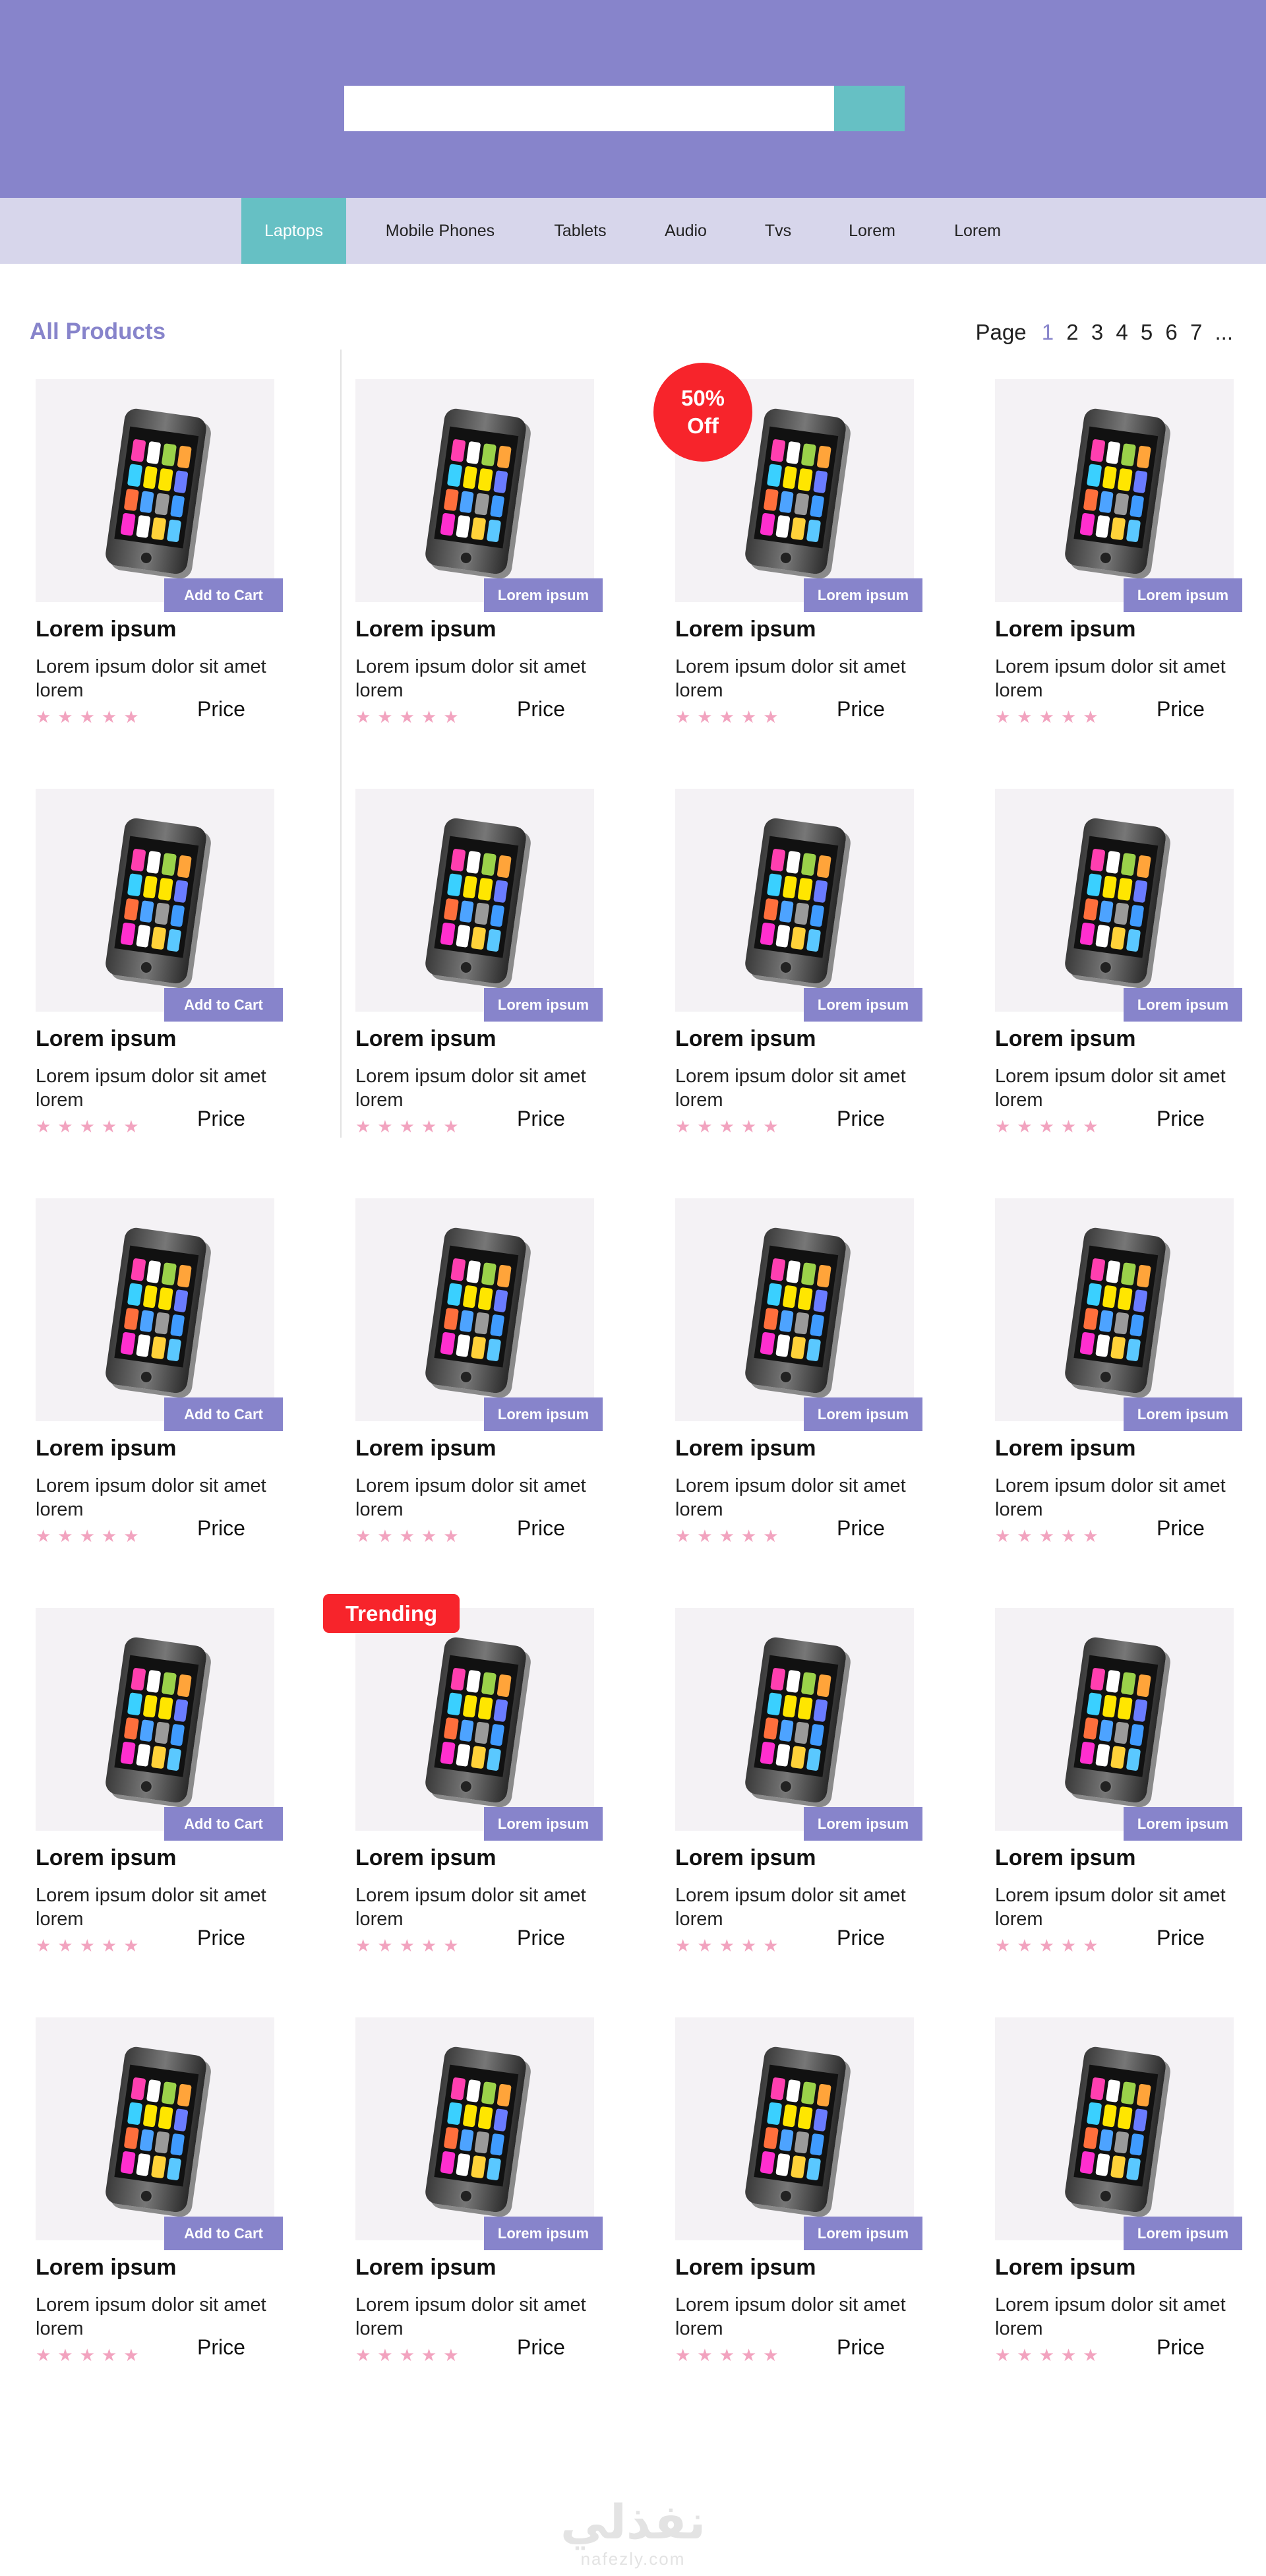  I want to click on search-input, so click(589, 108).